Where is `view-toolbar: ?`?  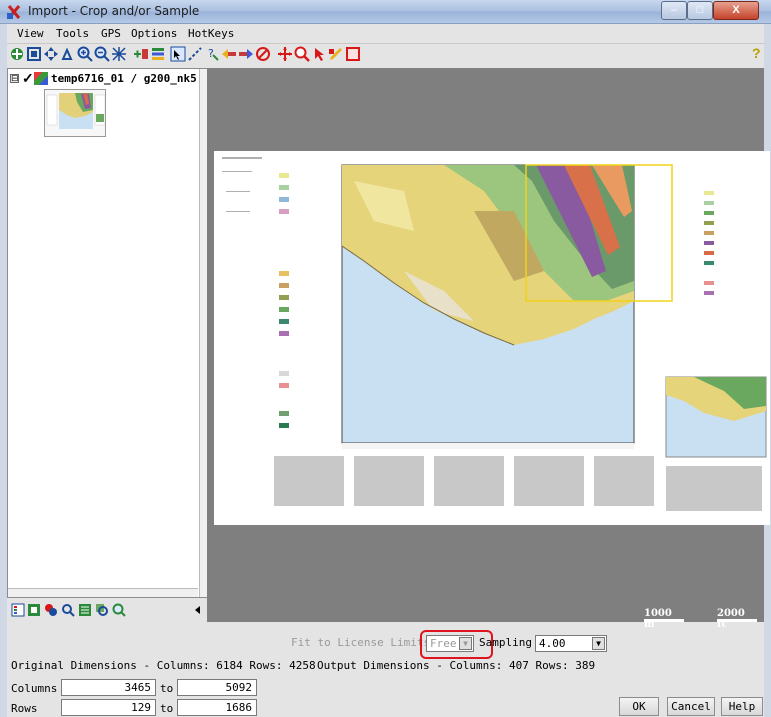
view-toolbar: ? is located at coordinates (385, 55).